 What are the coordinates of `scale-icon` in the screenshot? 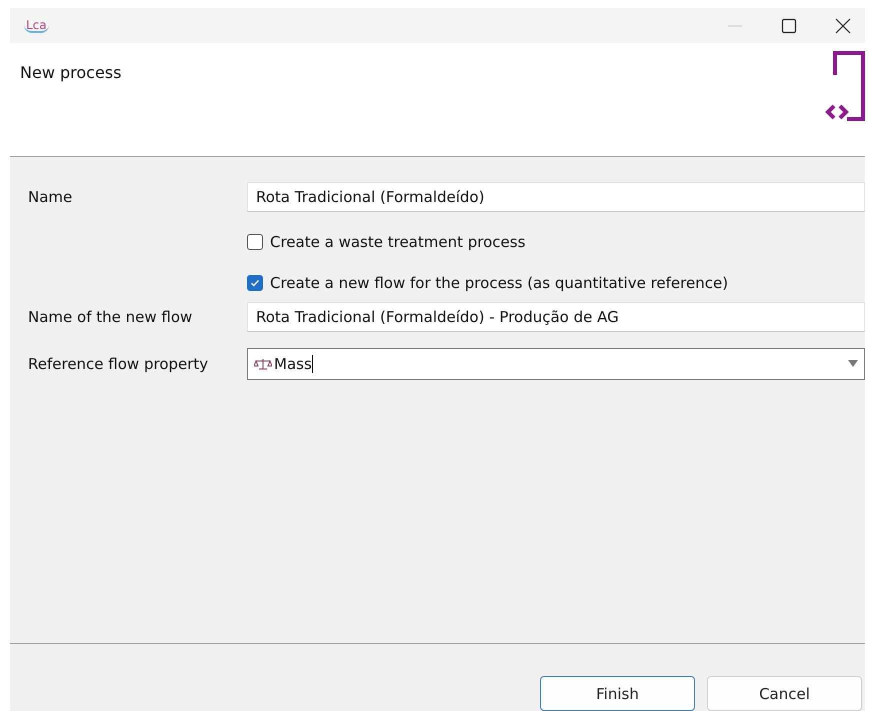 It's located at (263, 364).